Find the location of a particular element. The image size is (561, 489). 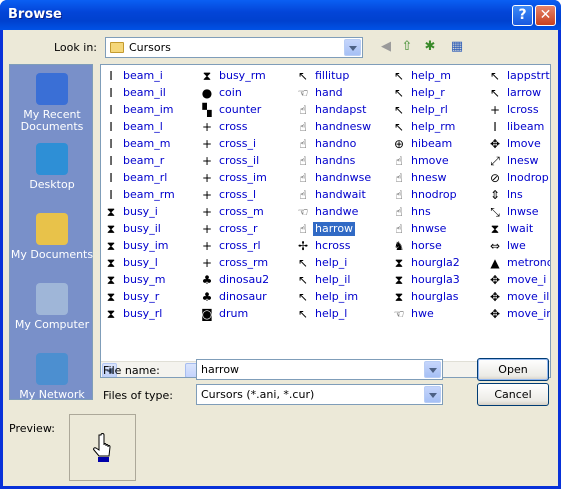

file-name: beam_m is located at coordinates (147, 143).